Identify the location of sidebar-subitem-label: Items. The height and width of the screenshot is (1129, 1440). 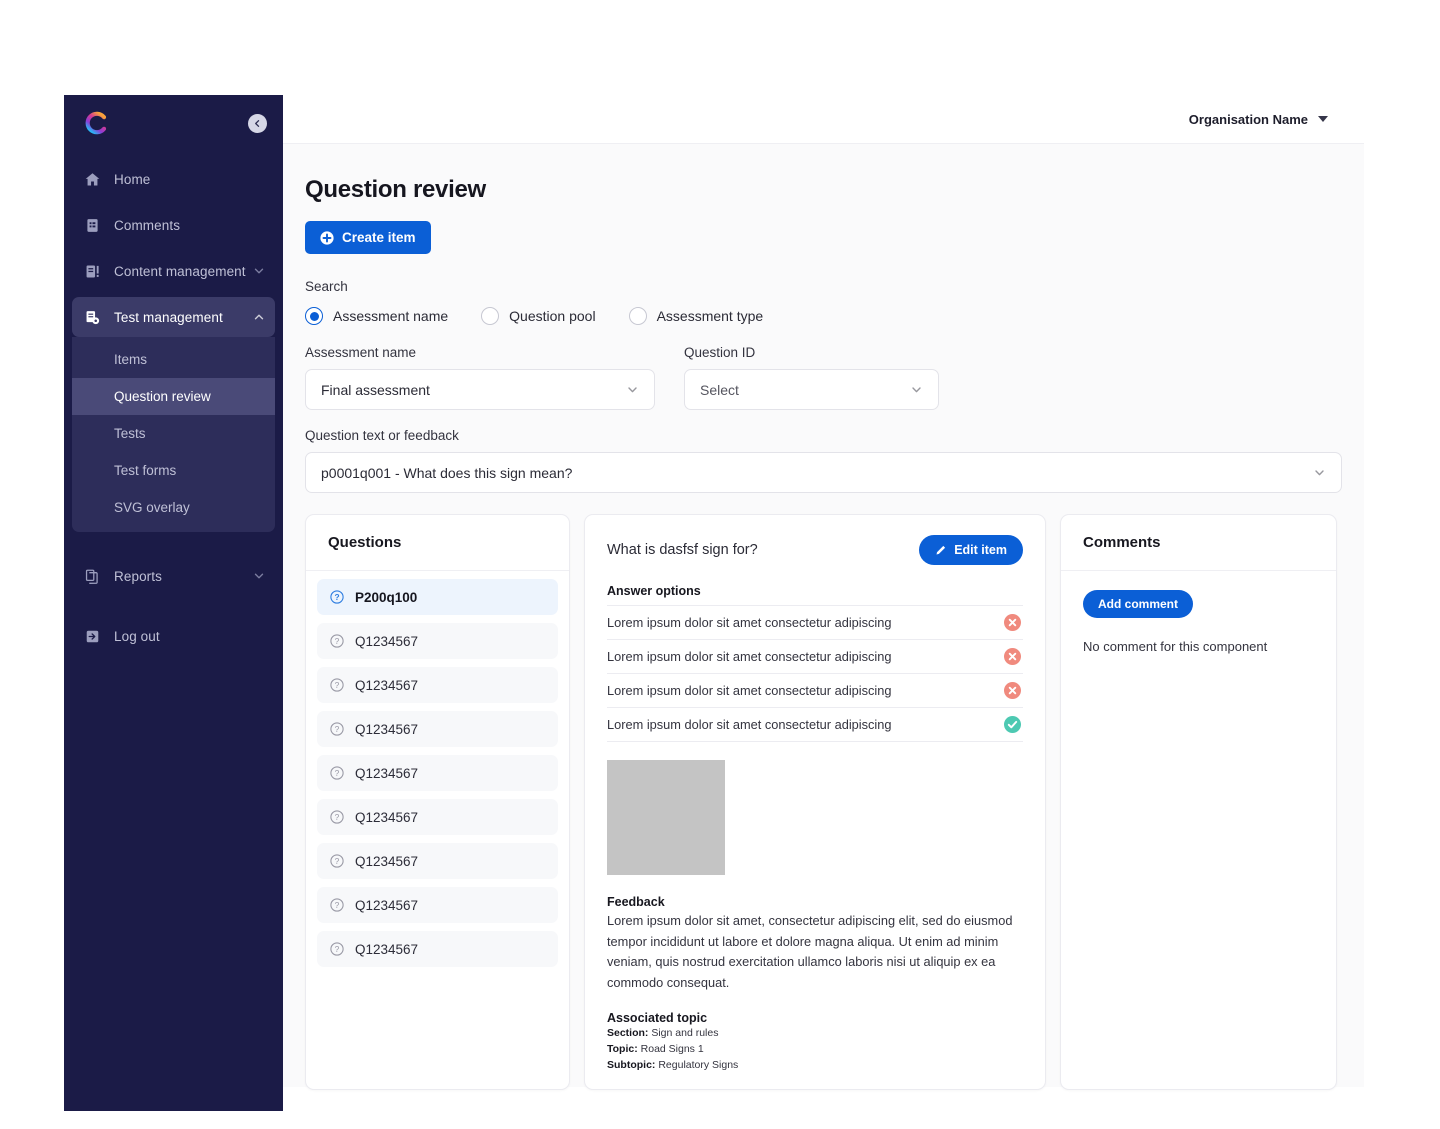
(131, 359).